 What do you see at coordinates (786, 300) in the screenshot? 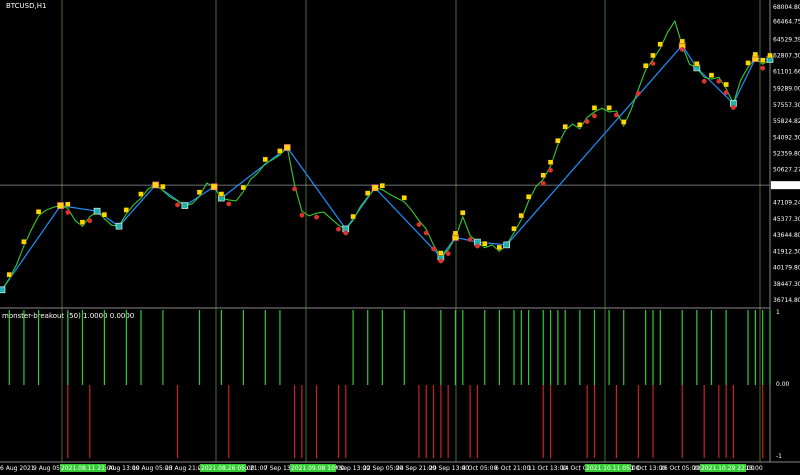
I see `price-tick-label: 36714.80` at bounding box center [786, 300].